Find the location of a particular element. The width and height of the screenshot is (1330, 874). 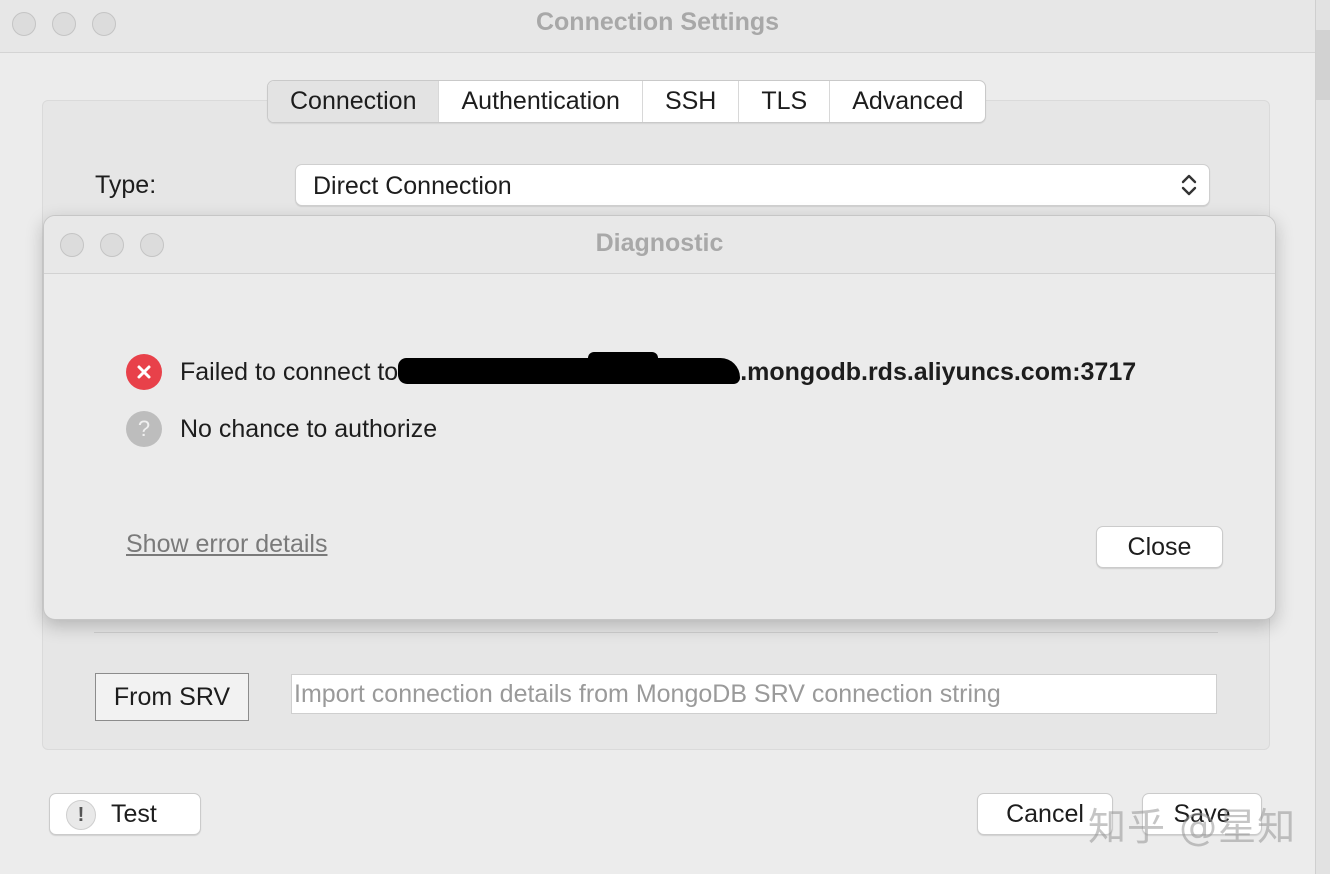

tab-advanced: Advanced is located at coordinates (907, 101).